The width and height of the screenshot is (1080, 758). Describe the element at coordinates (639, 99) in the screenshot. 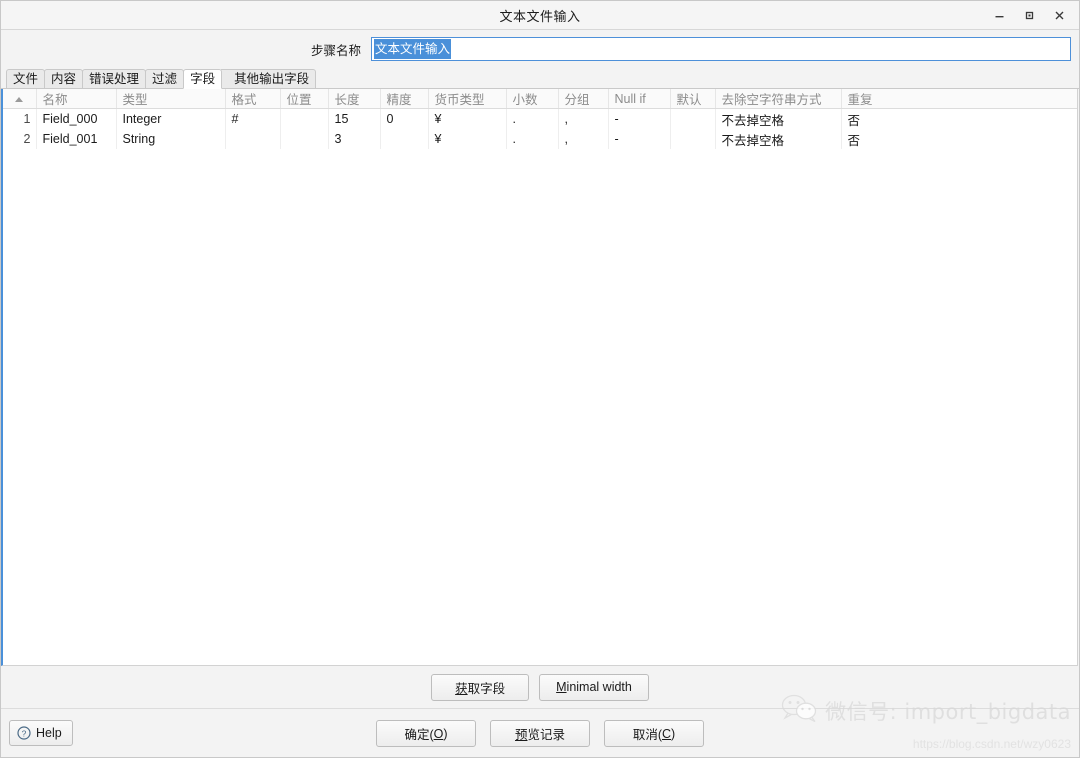

I see `column-header-nullif: Null if` at that location.